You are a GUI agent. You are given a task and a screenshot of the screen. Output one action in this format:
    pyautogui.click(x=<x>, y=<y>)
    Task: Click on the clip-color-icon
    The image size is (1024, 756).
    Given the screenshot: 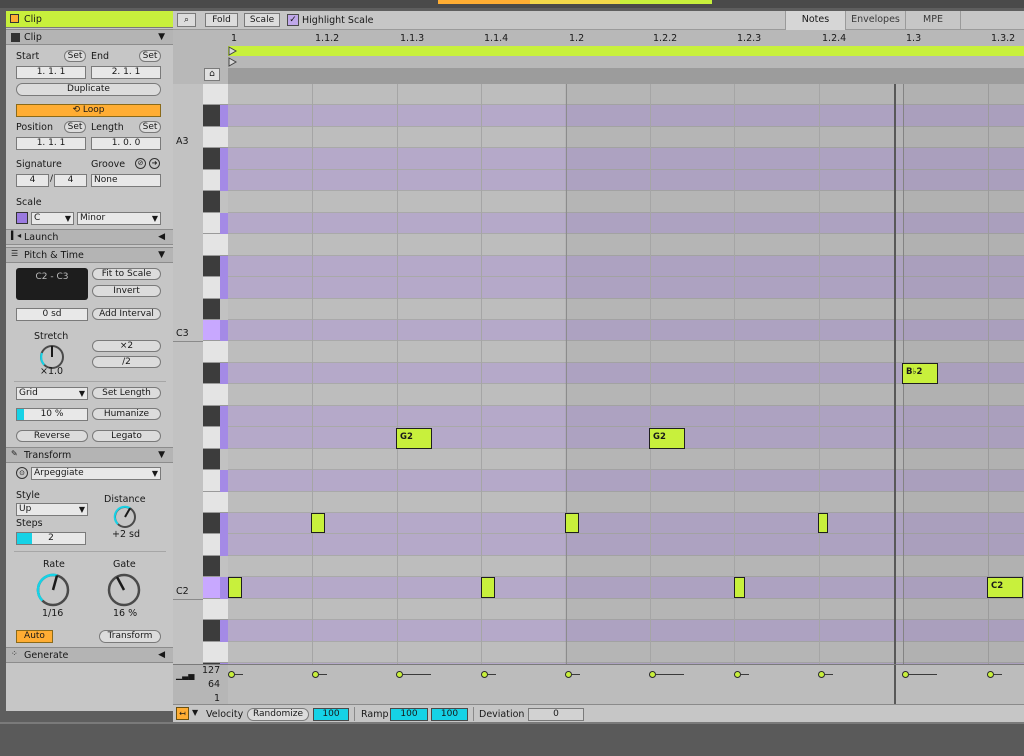 What is the action you would take?
    pyautogui.click(x=14, y=18)
    